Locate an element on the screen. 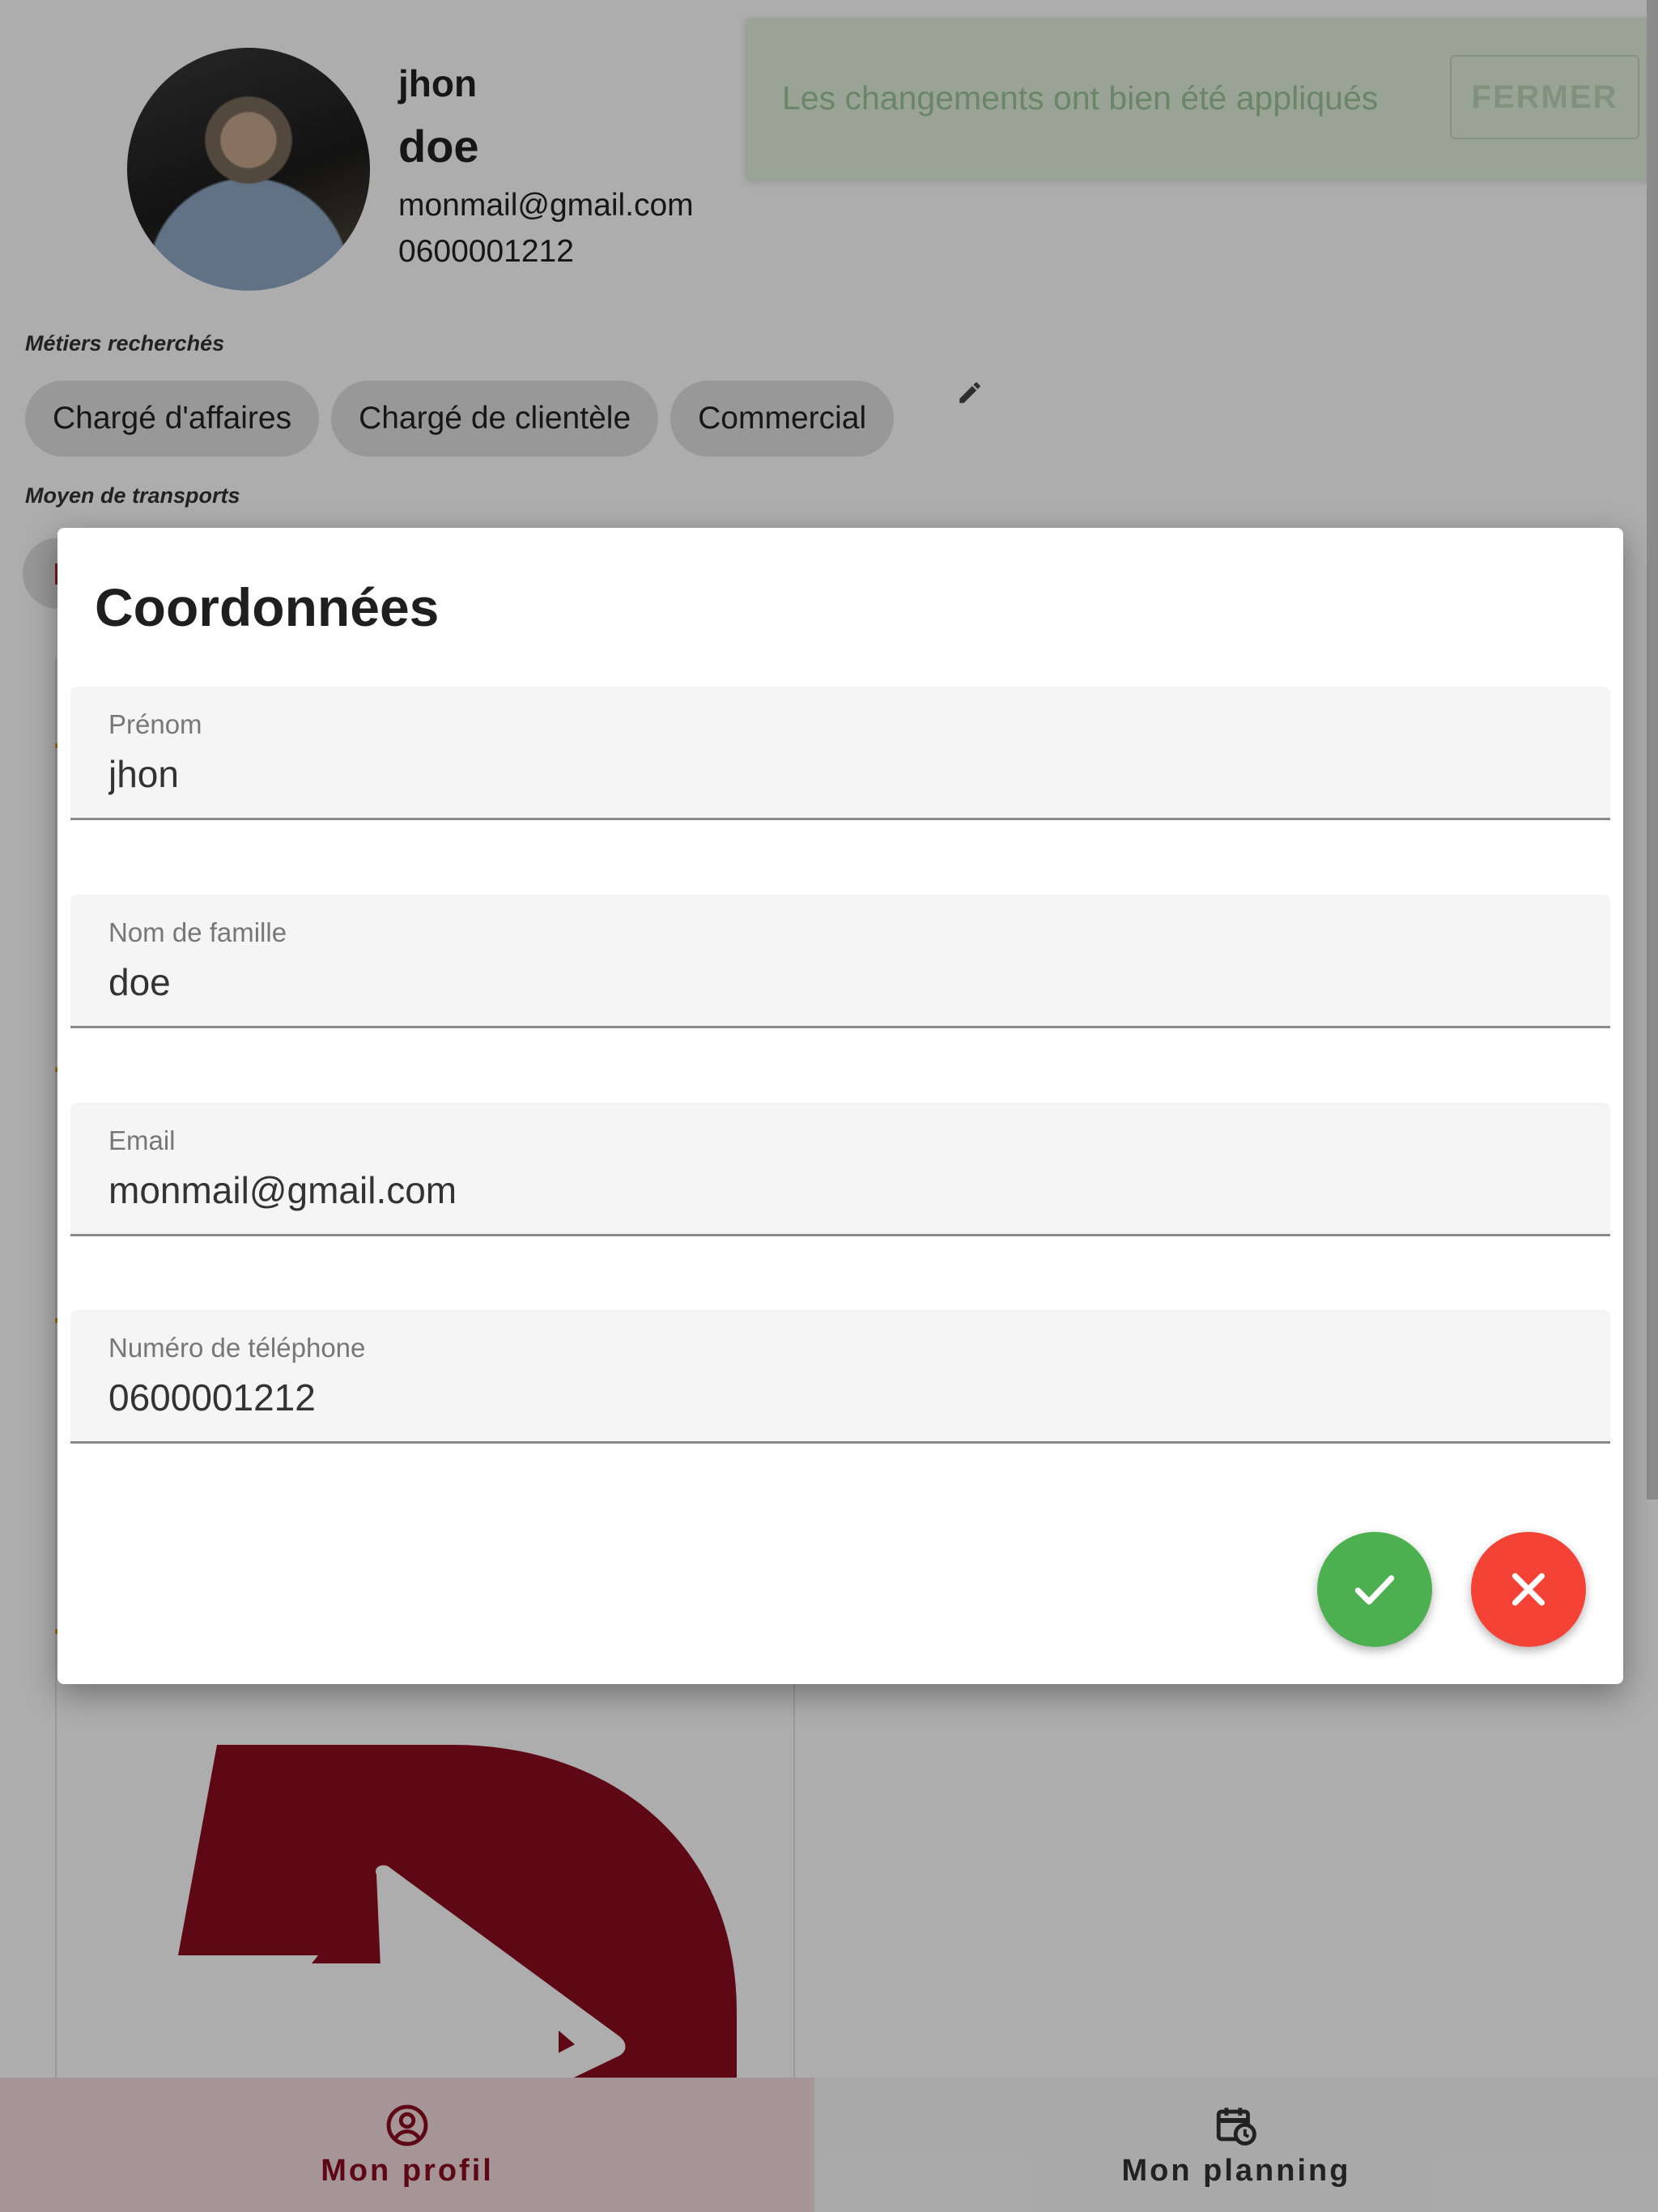 This screenshot has height=2212, width=1658. confirm-button is located at coordinates (1374, 1590).